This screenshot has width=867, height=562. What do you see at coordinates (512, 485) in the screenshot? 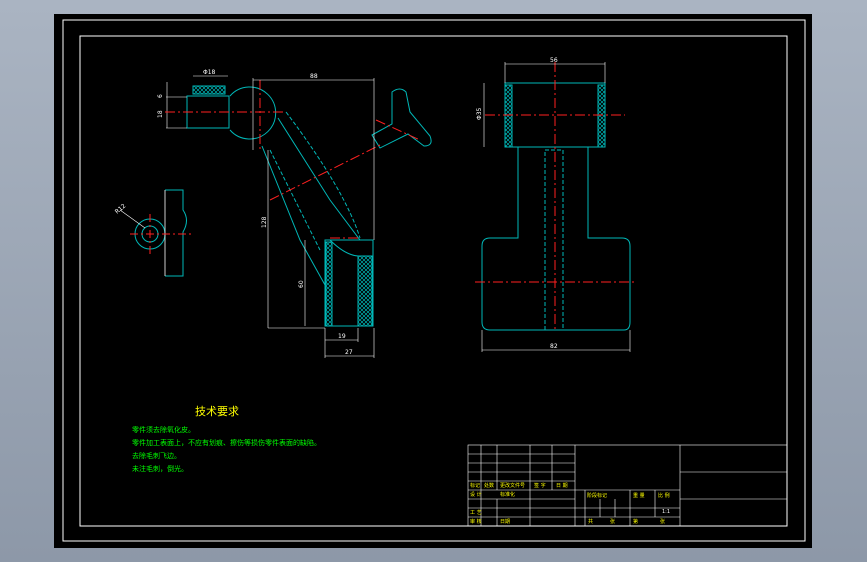
I see `tb-change-doc: 更改文件号` at bounding box center [512, 485].